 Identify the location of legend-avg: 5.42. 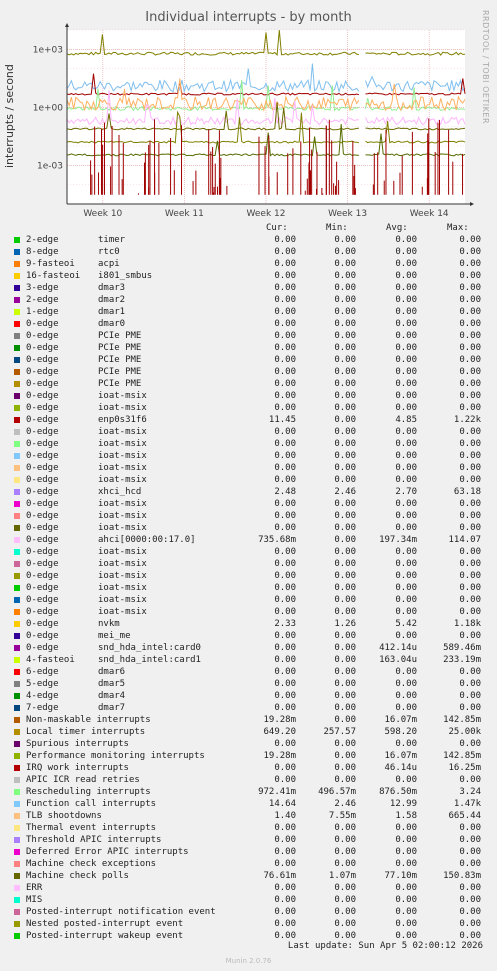
(406, 624).